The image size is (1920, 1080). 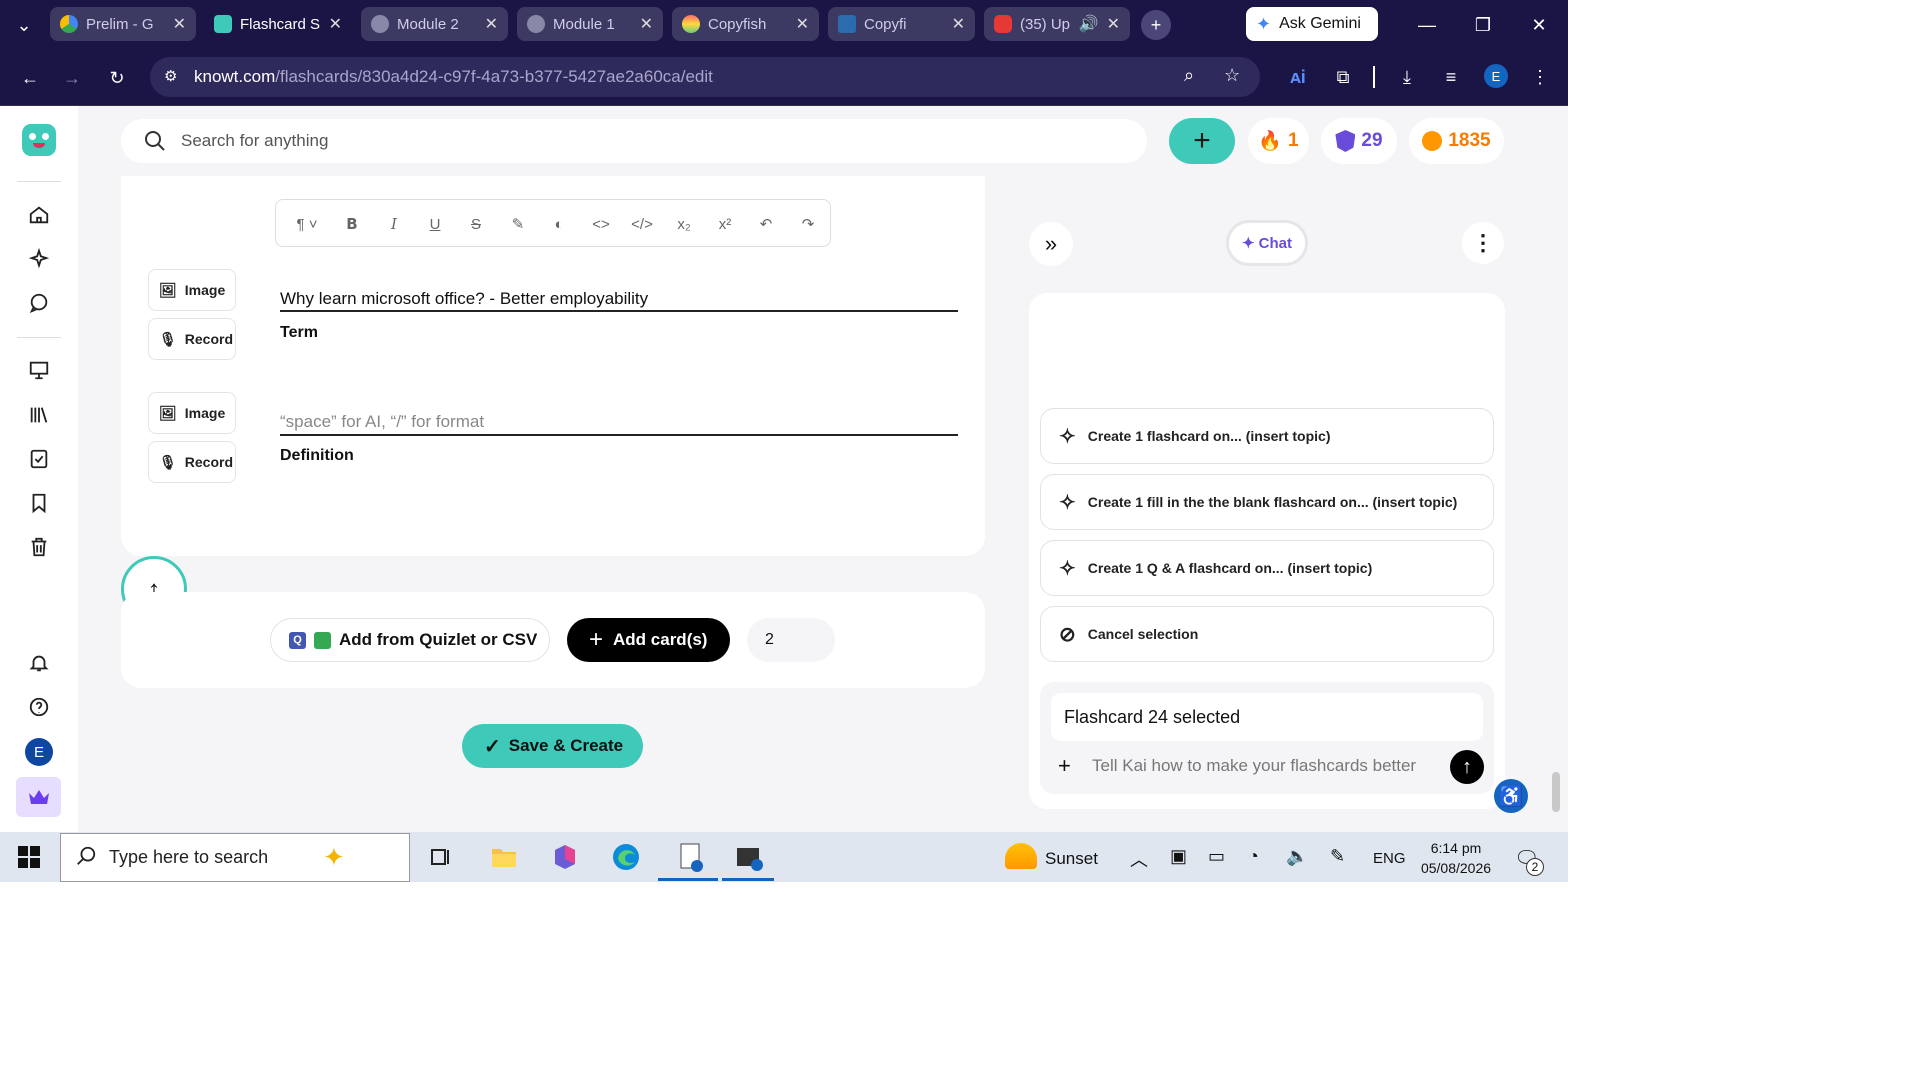 I want to click on edge-browser-icon, so click(x=626, y=857).